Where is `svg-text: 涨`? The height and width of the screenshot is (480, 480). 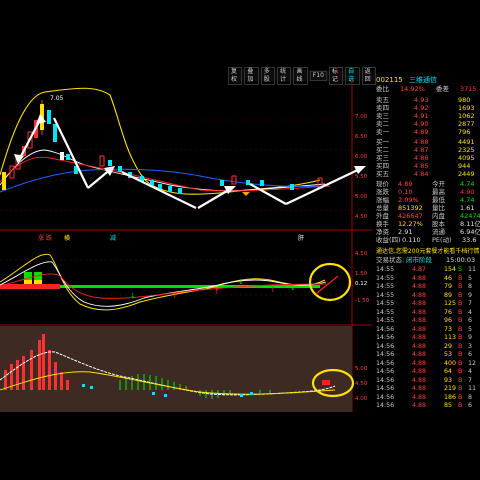 svg-text: 涨 is located at coordinates (41, 238).